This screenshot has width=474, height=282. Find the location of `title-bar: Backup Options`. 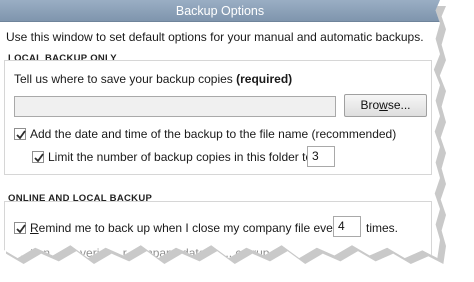

title-bar: Backup Options is located at coordinates (220, 11).